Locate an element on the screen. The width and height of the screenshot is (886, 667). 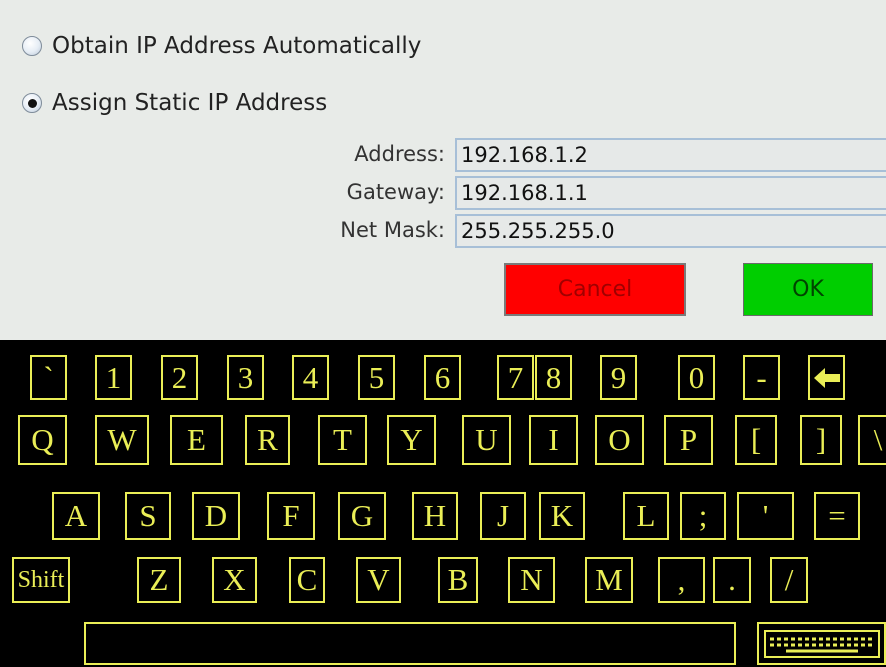
key-t: T is located at coordinates (342, 440).